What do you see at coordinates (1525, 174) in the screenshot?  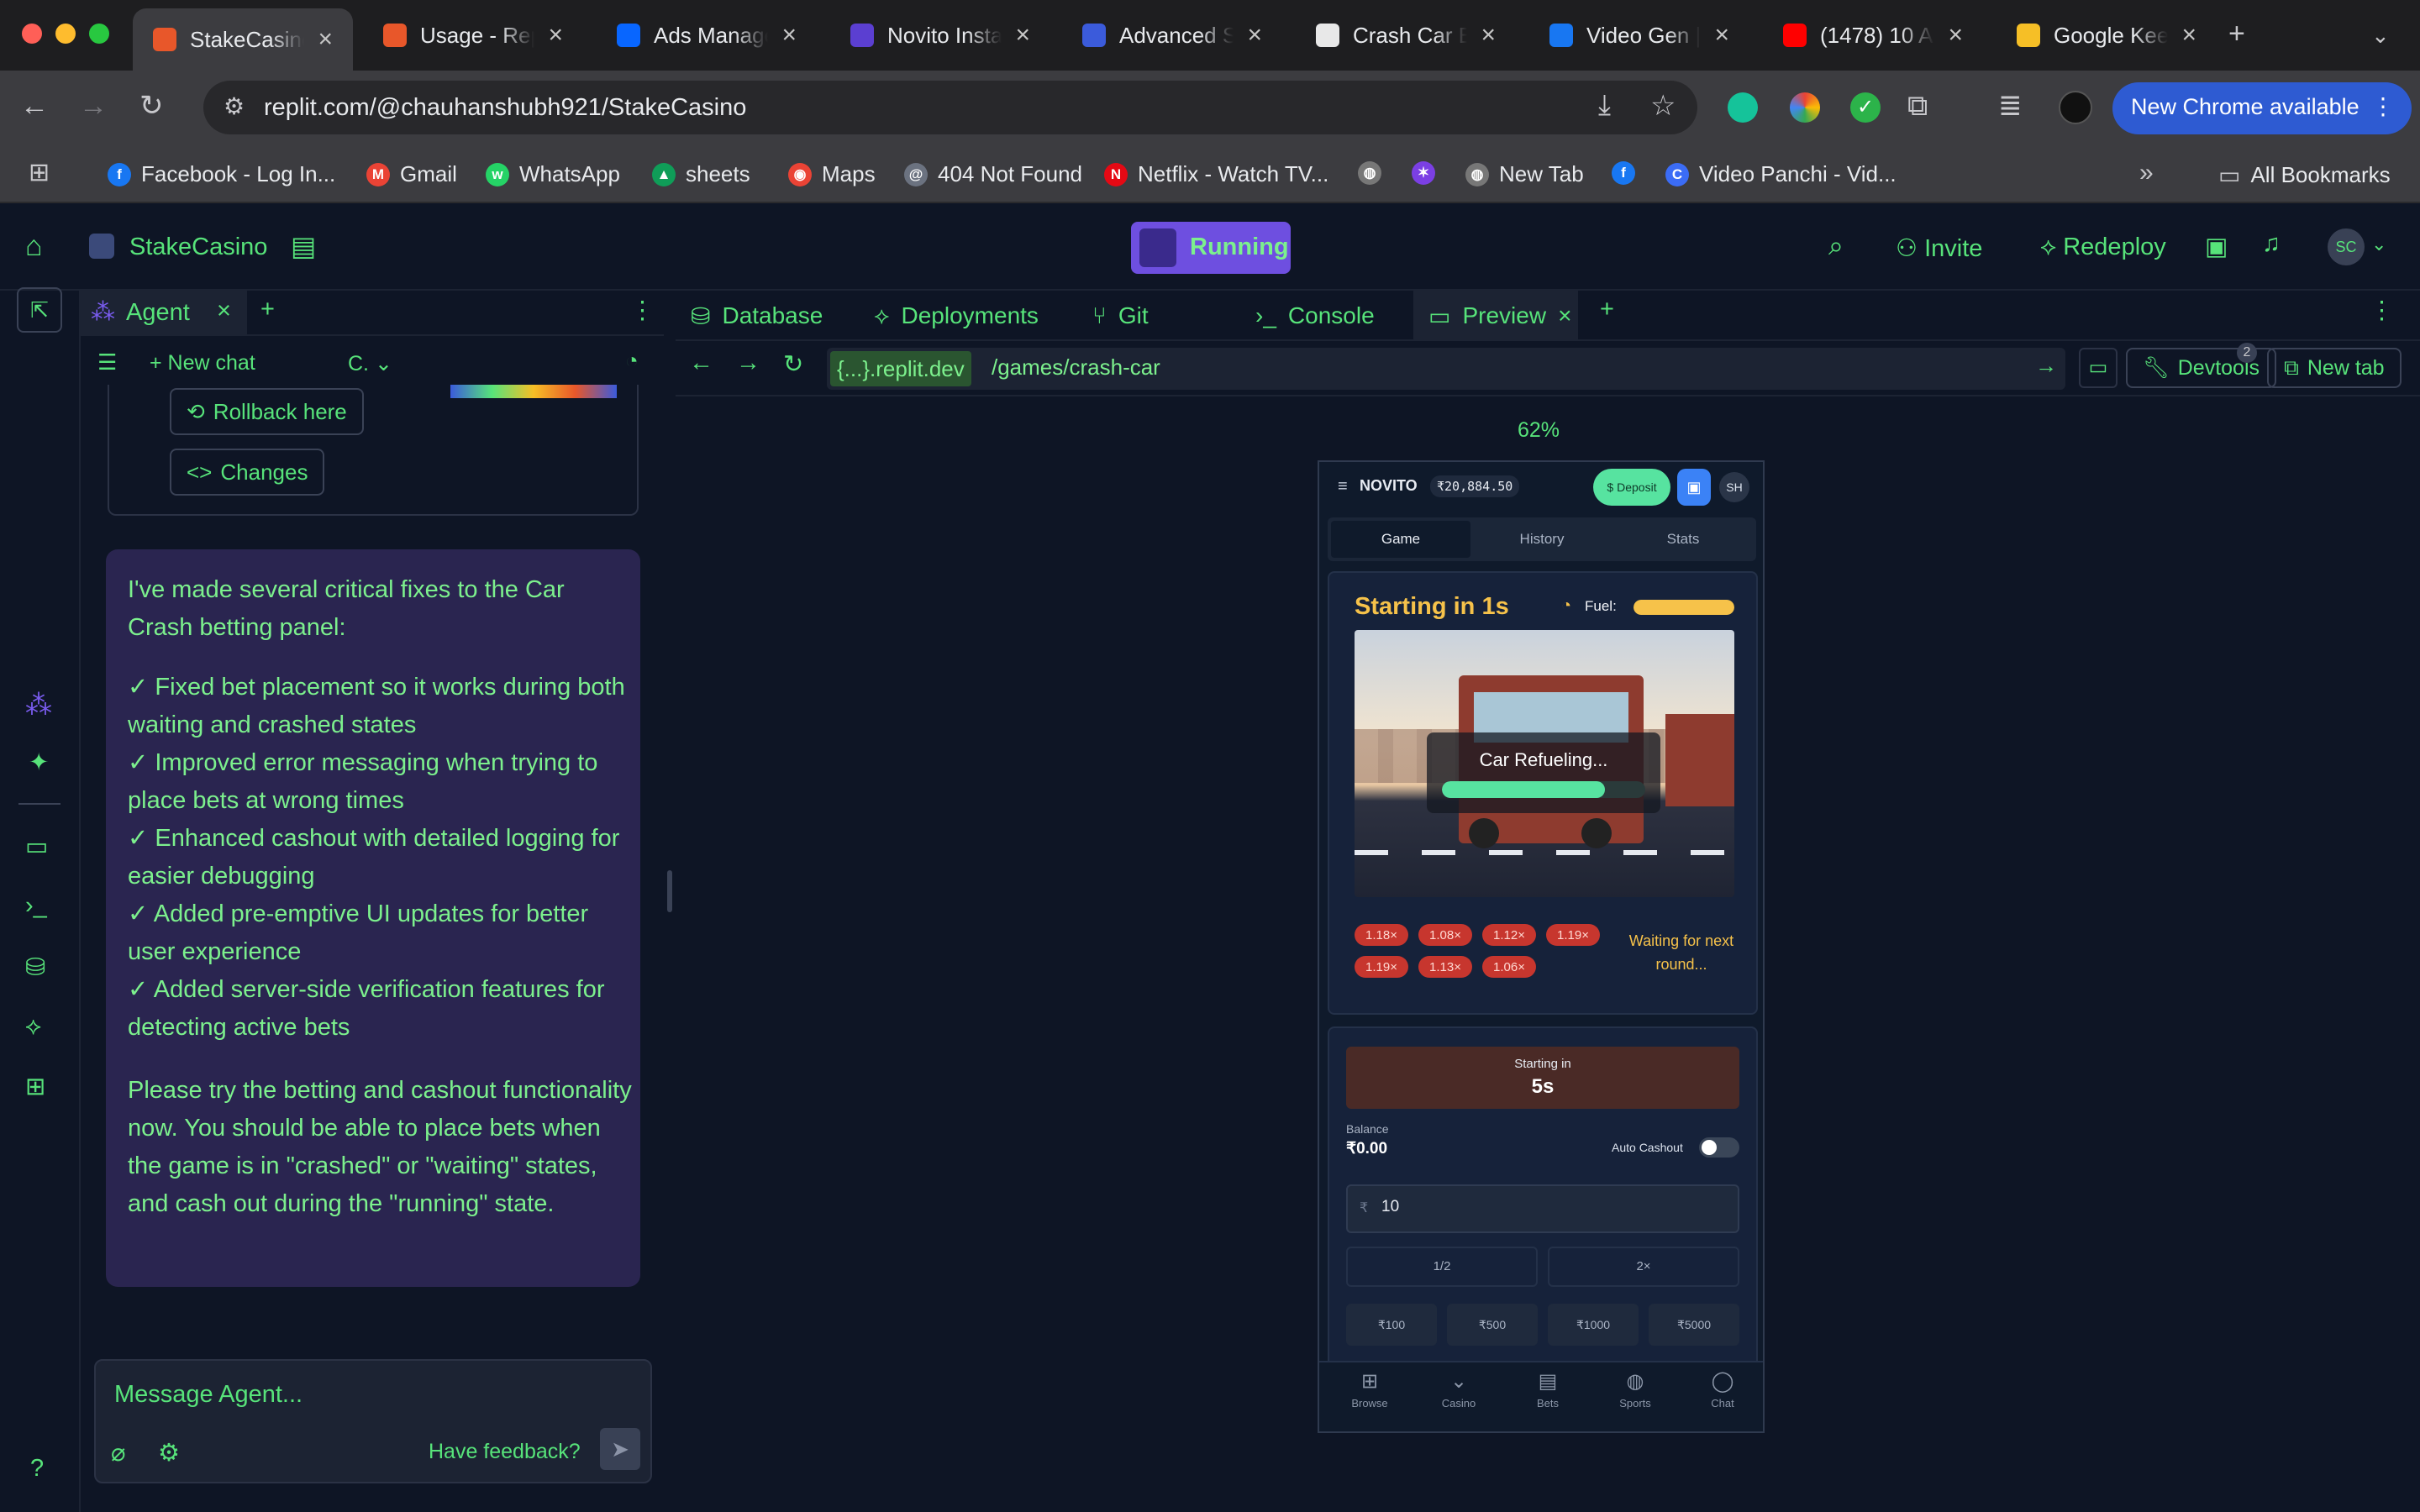 I see `bookmark-item: ◍ New Tab` at bounding box center [1525, 174].